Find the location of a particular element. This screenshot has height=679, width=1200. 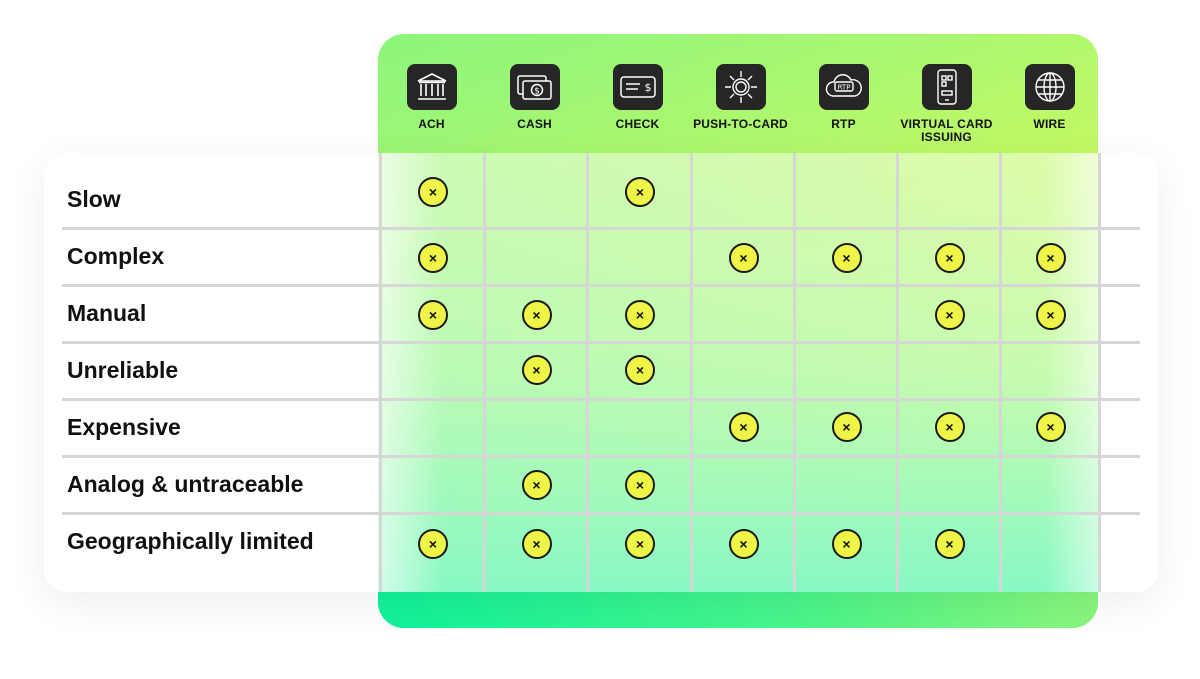

column-label: WIRE is located at coordinates (1049, 124).